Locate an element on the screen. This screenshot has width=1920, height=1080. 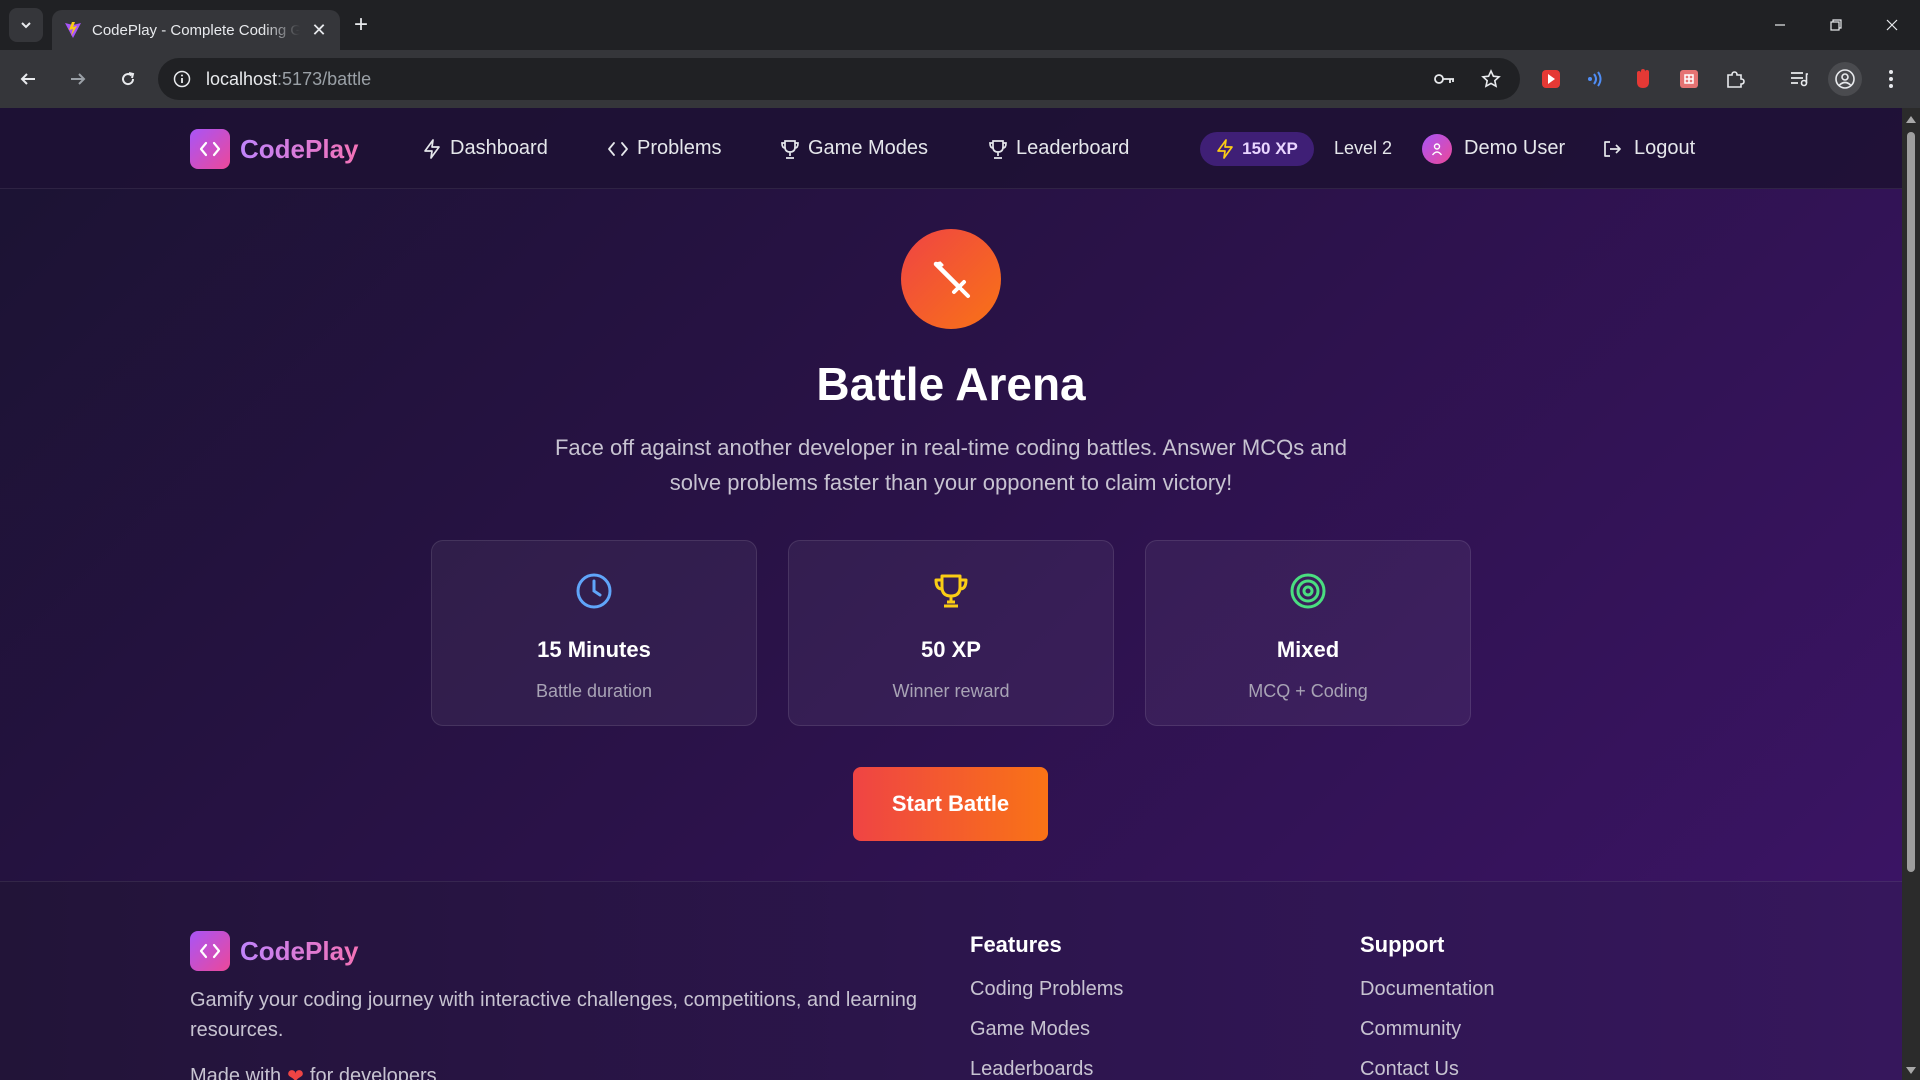
user-icon is located at coordinates (1437, 148).